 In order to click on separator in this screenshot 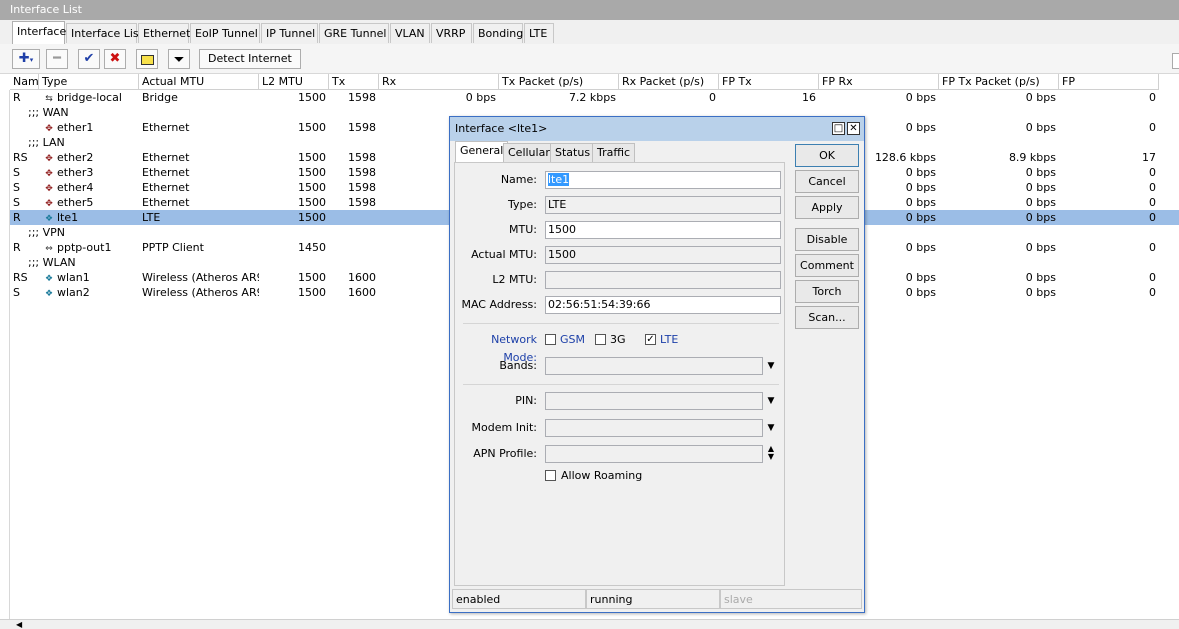, I will do `click(621, 384)`.